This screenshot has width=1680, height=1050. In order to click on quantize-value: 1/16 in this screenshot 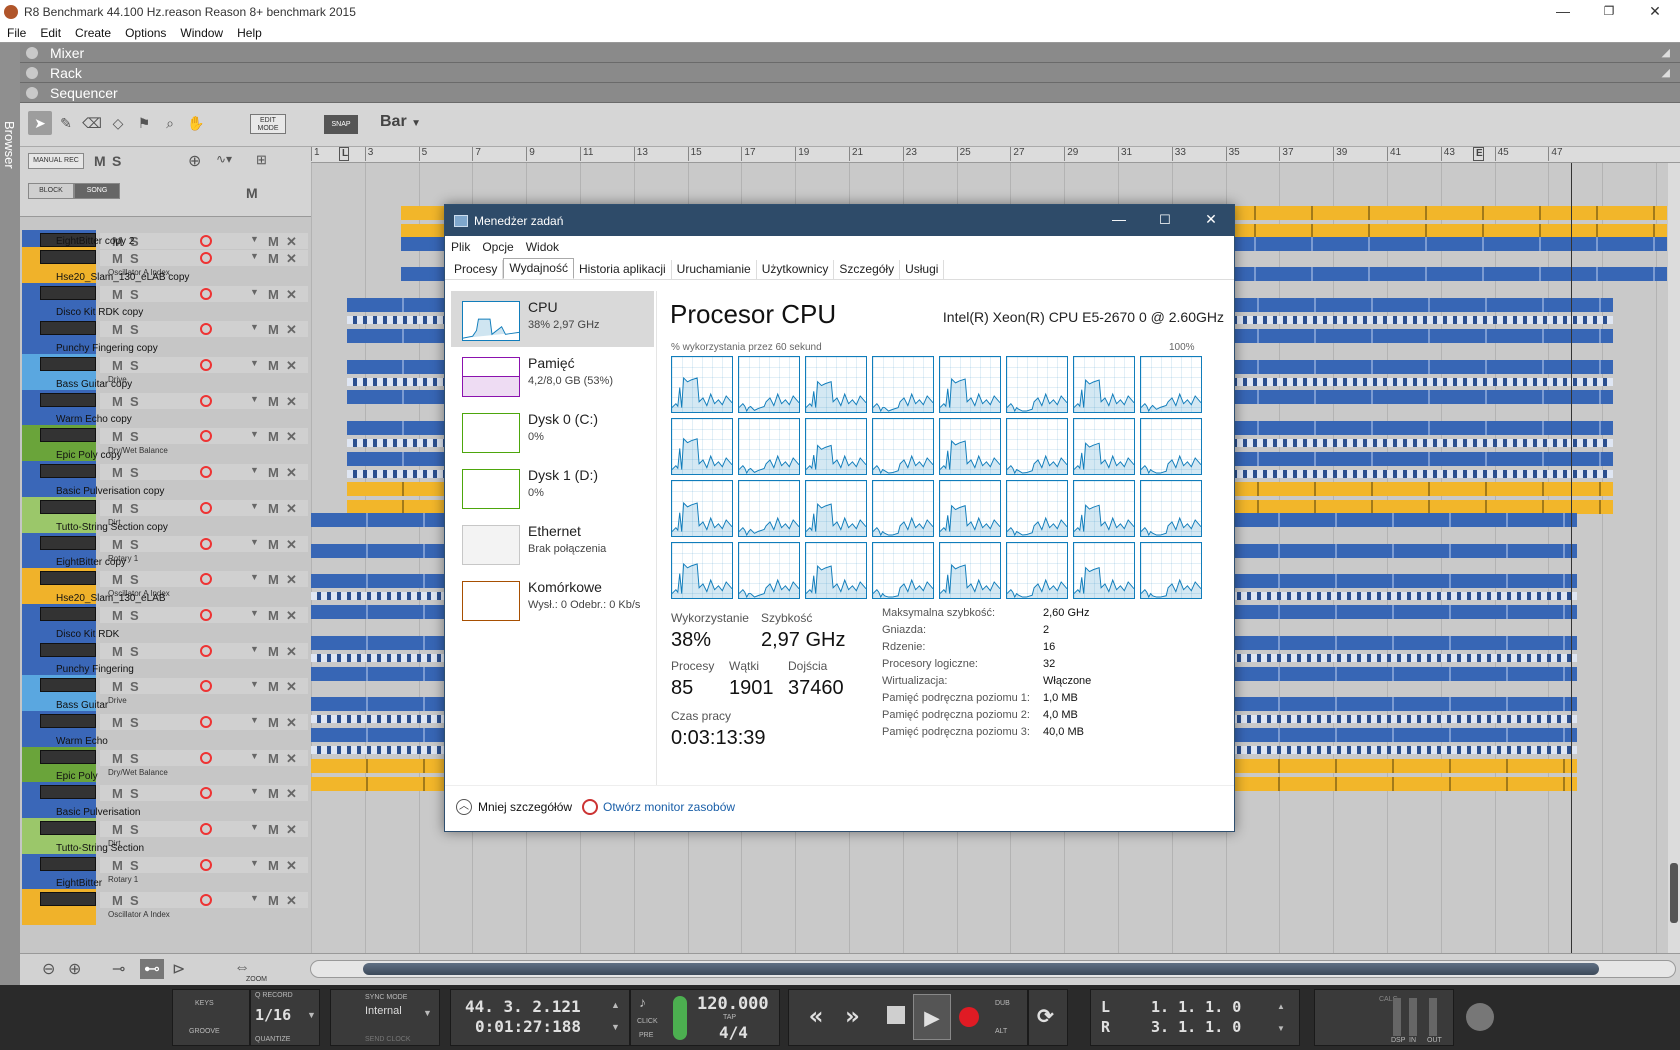, I will do `click(273, 1015)`.